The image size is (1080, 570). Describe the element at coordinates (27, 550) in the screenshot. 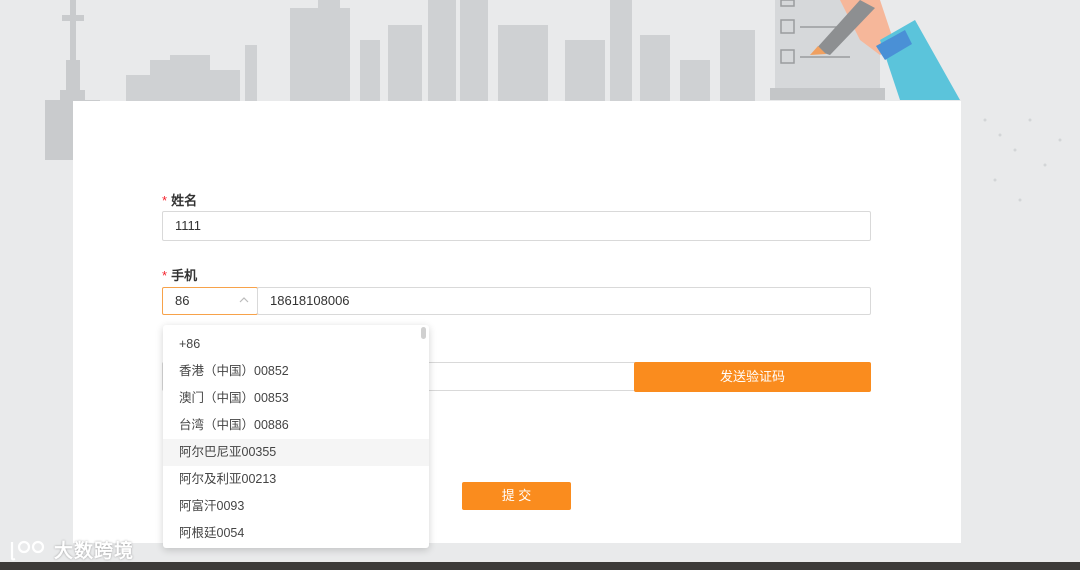

I see `watermark-logo-icon` at that location.